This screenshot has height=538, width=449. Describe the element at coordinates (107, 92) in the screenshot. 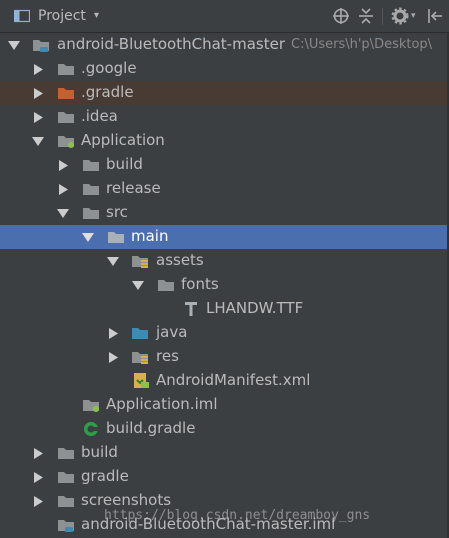

I see `tree-item-label: .gradle` at that location.